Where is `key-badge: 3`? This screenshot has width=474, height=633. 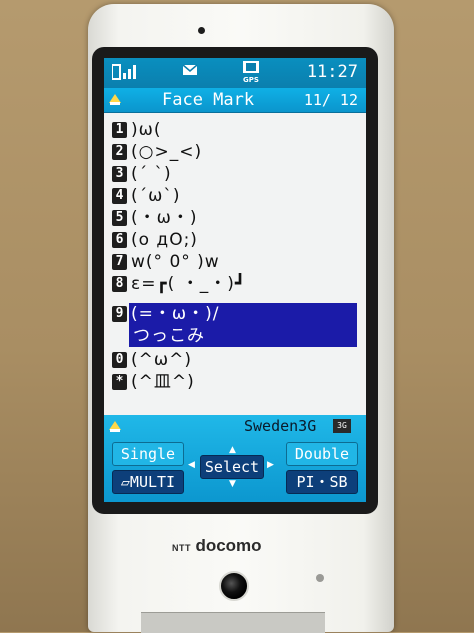 key-badge: 3 is located at coordinates (119, 174).